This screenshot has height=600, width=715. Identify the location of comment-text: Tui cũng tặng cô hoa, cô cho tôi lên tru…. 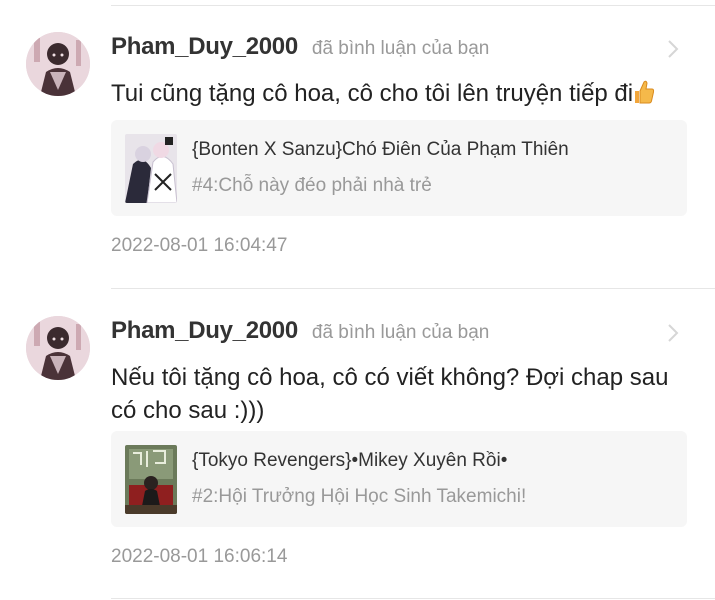
(401, 93).